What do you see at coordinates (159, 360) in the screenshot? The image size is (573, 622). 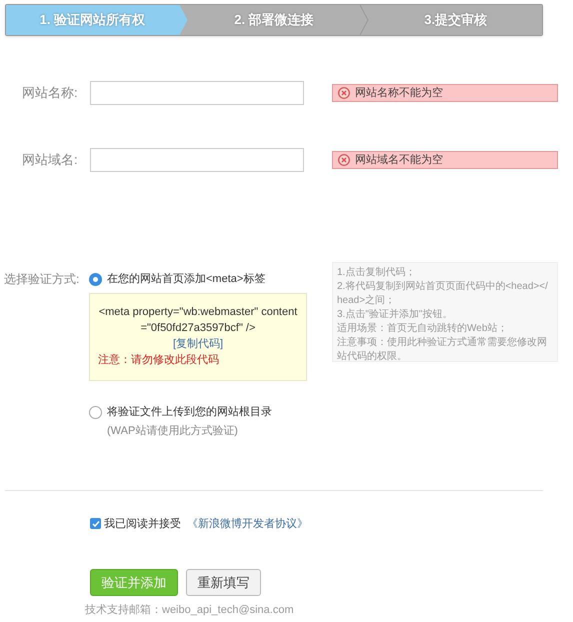 I see `warning-text: 注意：请勿修改此段代码` at bounding box center [159, 360].